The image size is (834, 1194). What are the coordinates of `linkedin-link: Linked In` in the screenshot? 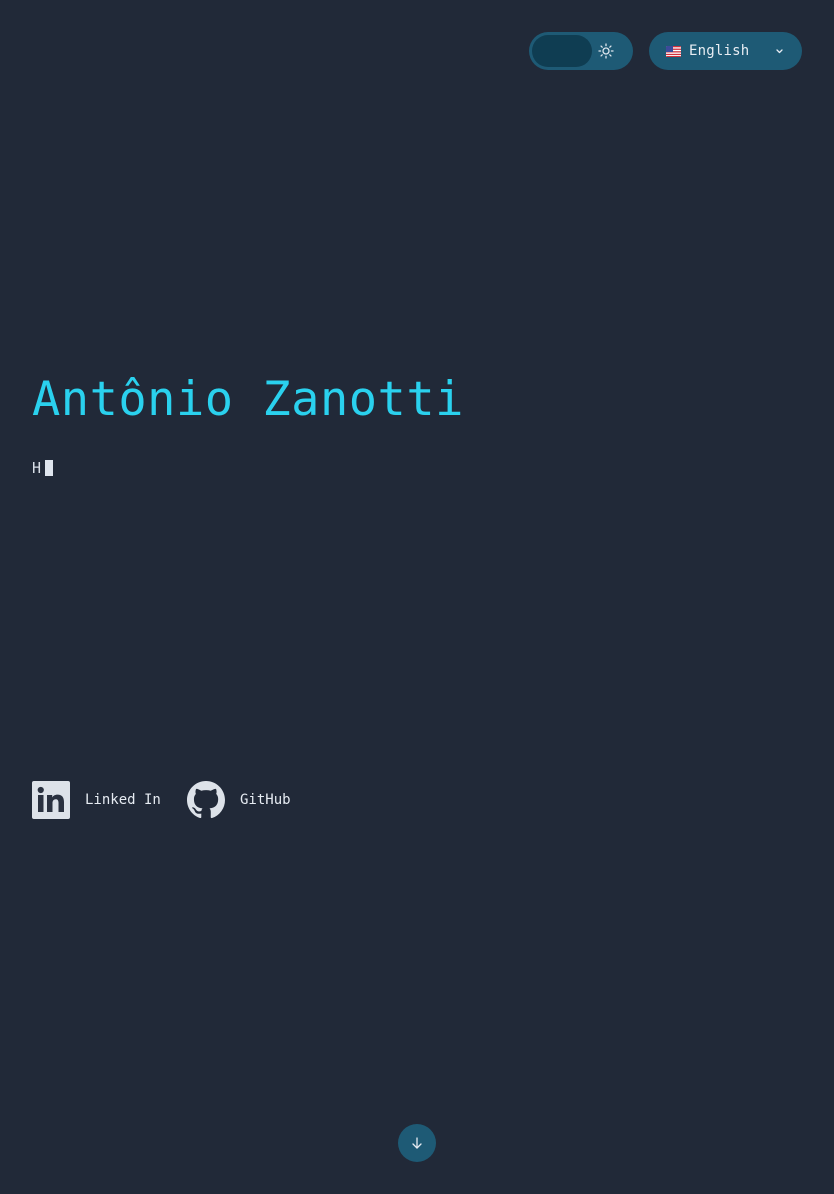 It's located at (96, 800).